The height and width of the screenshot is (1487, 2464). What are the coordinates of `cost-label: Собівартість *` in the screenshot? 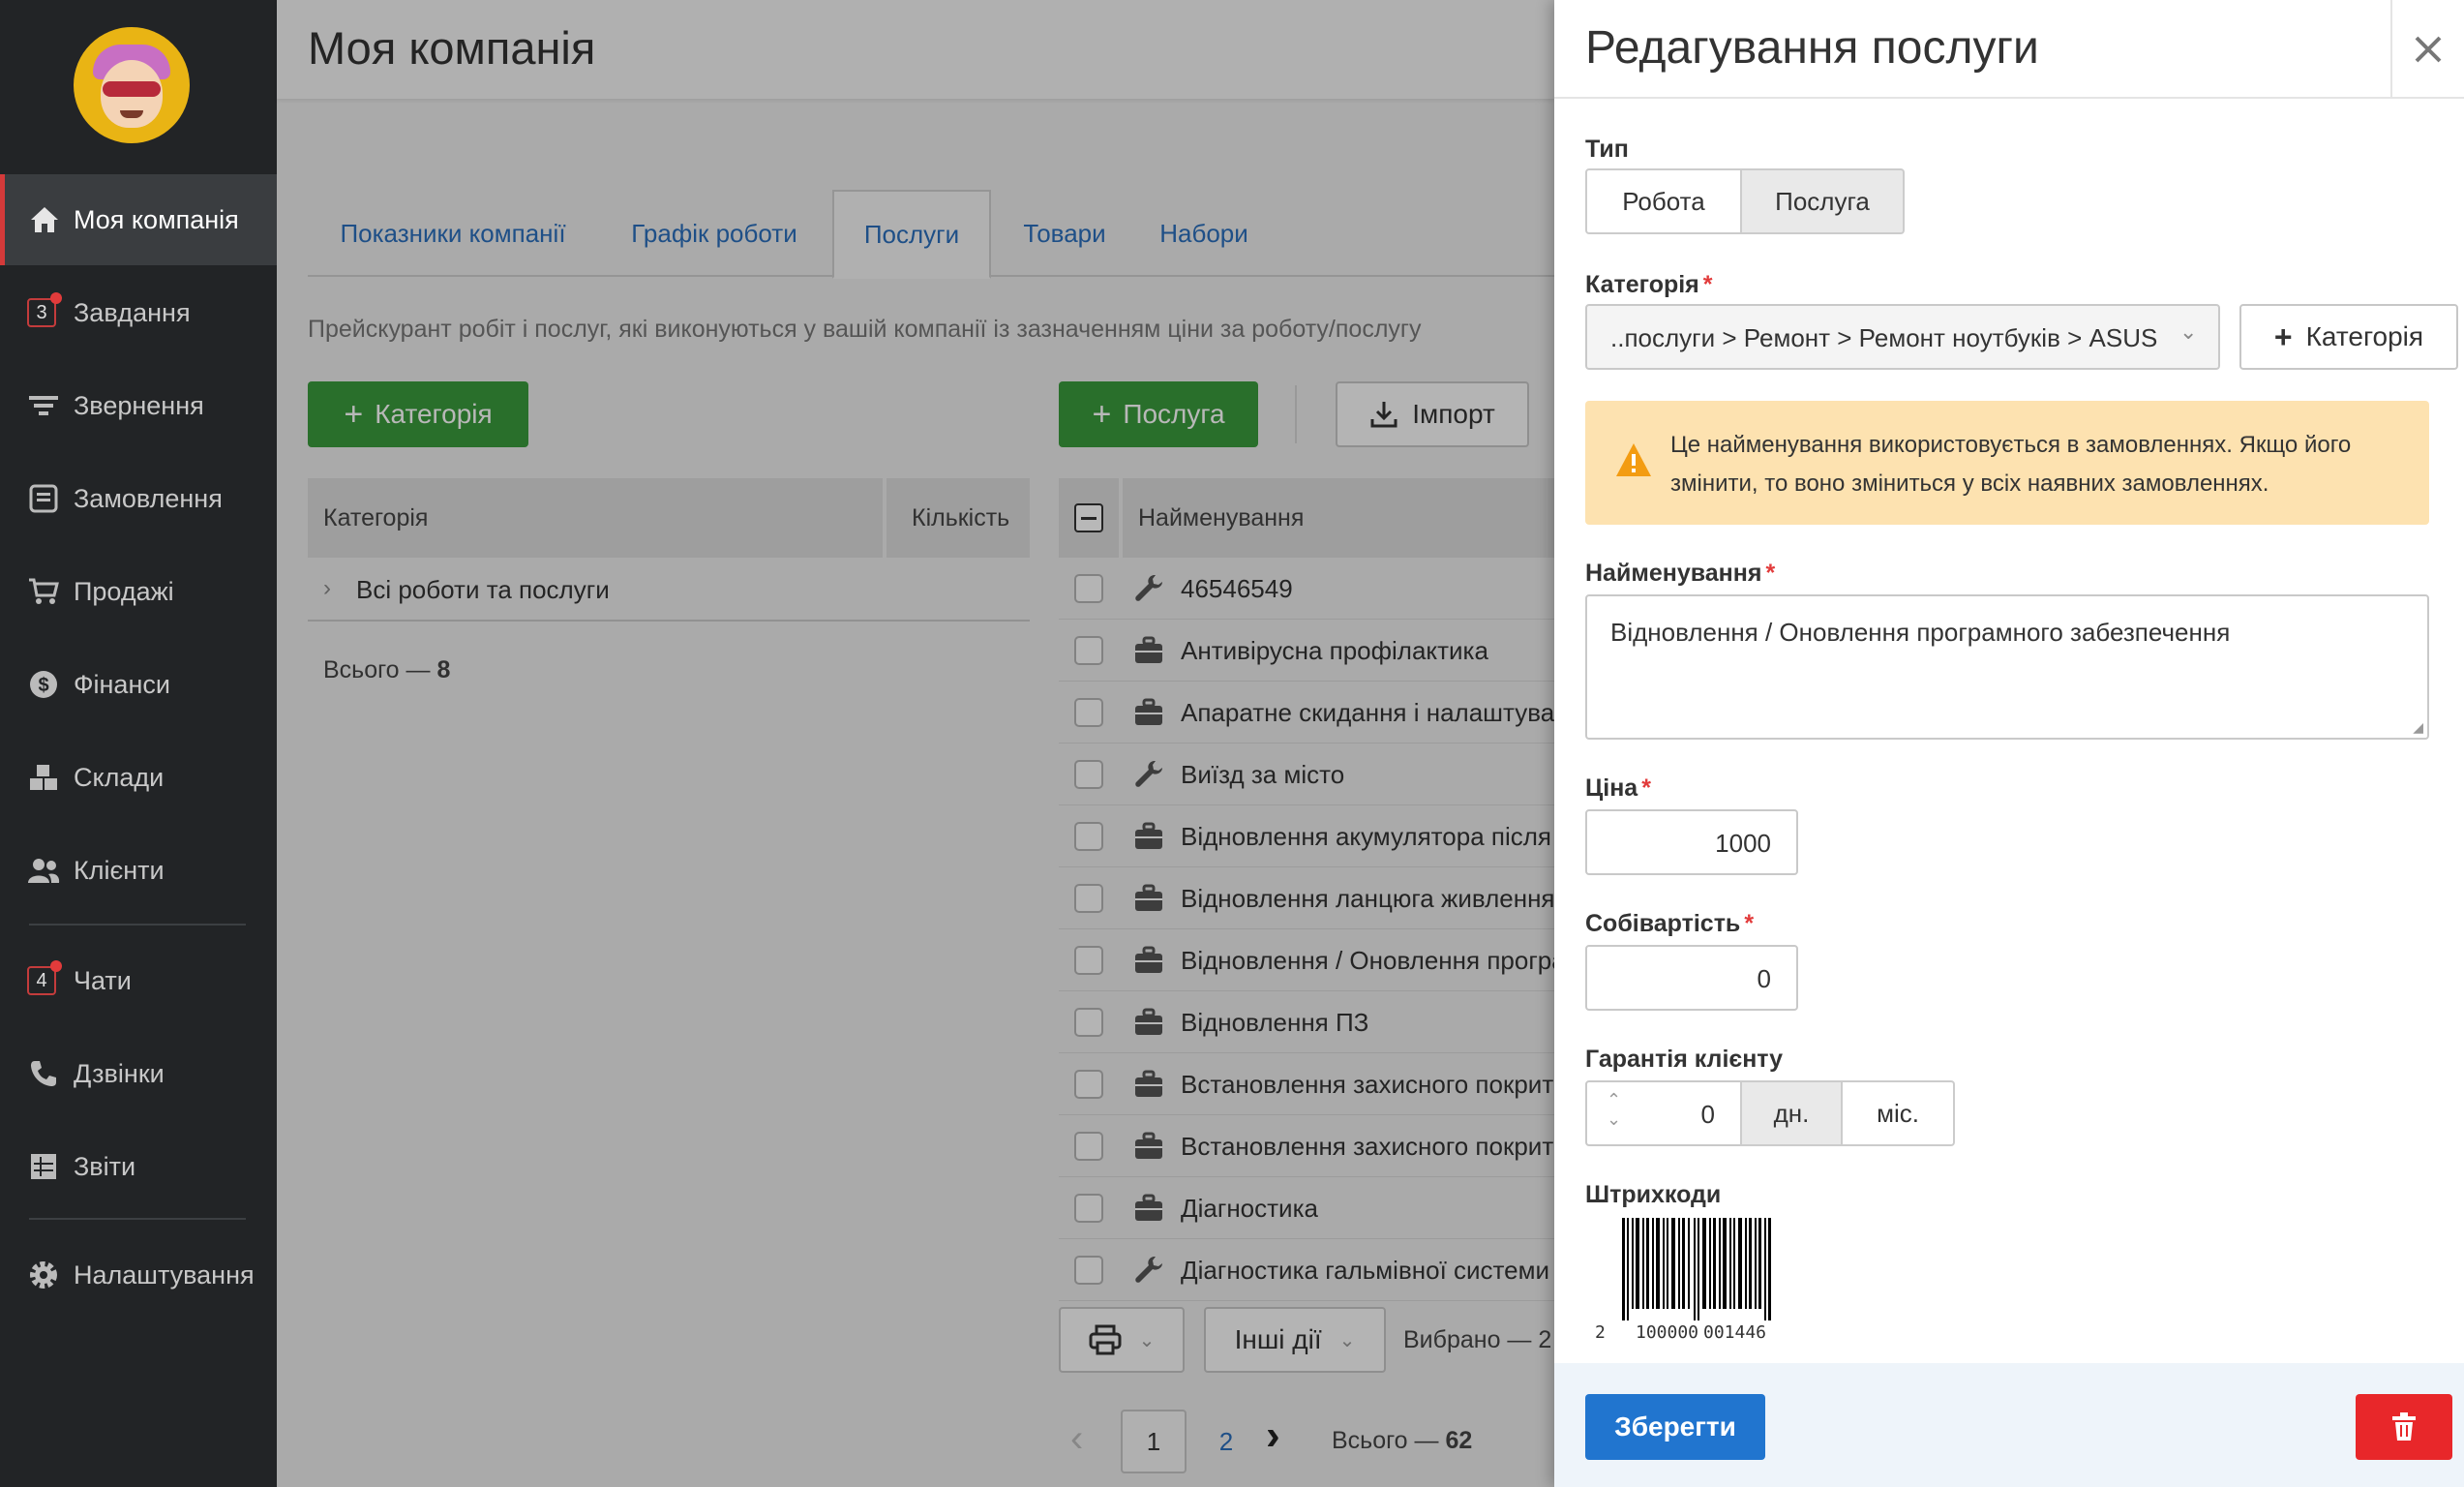 It's located at (1670, 924).